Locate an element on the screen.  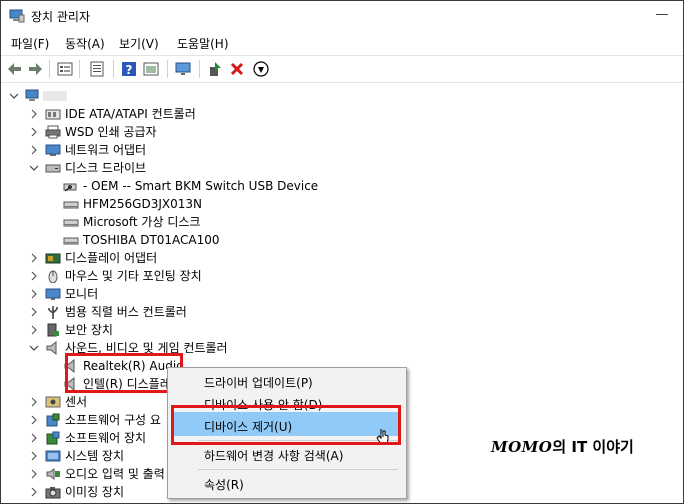
computer-icon is located at coordinates (32, 95).